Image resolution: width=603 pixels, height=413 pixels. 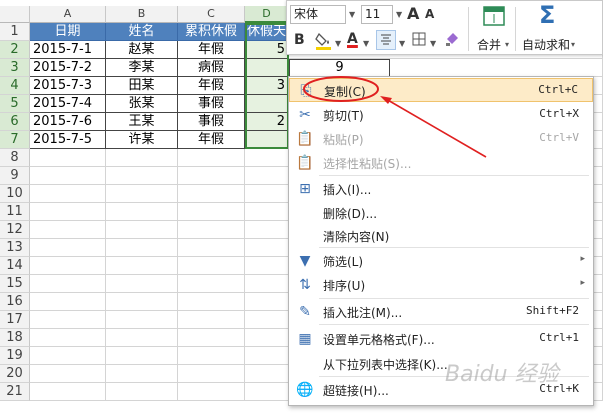 I want to click on table-cell: 3, so click(x=267, y=86).